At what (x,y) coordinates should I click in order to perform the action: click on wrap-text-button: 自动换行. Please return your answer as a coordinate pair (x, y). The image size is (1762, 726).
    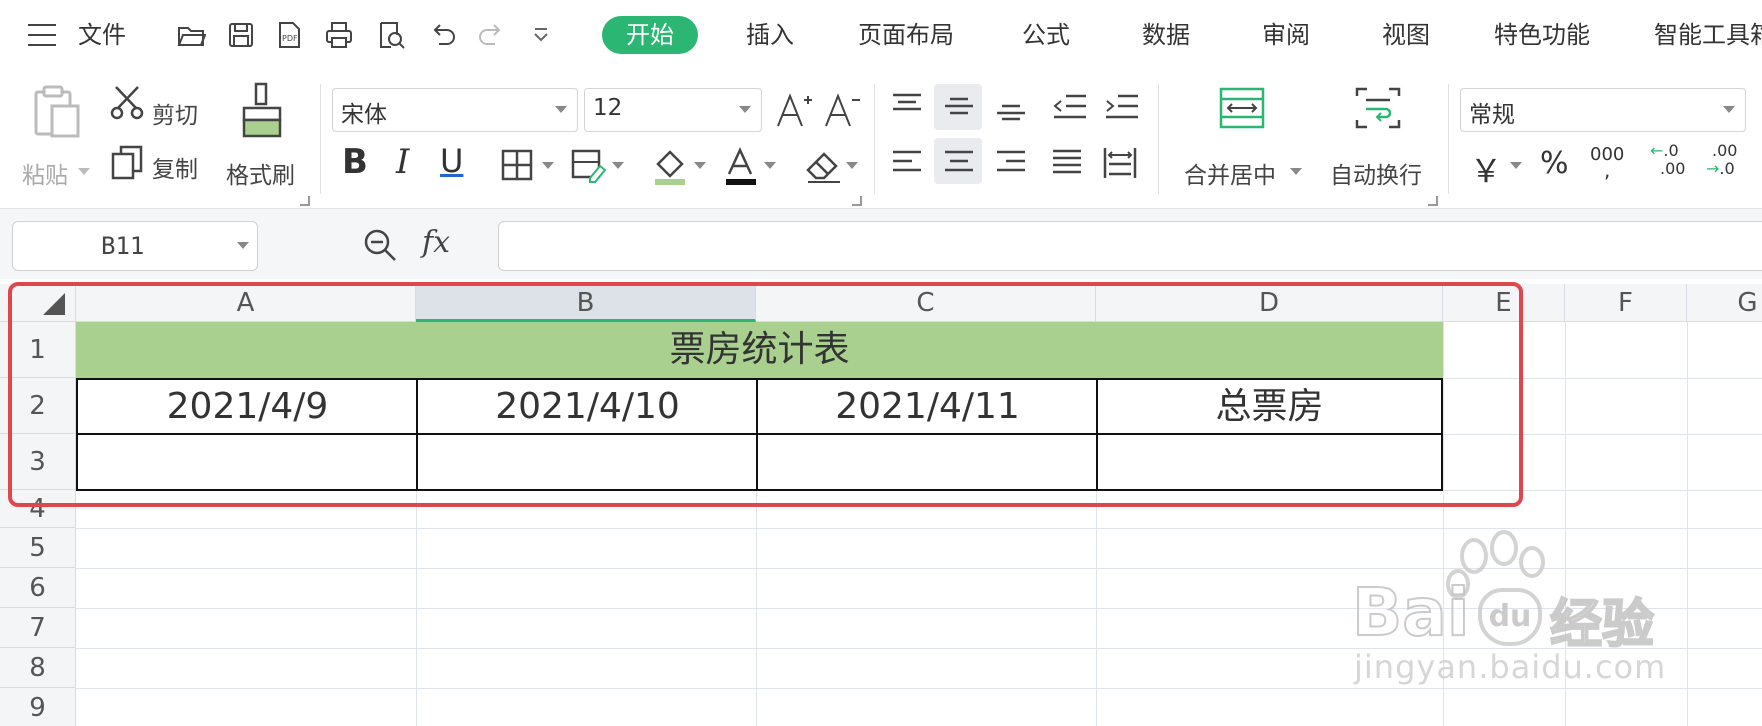
    Looking at the image, I should click on (1376, 173).